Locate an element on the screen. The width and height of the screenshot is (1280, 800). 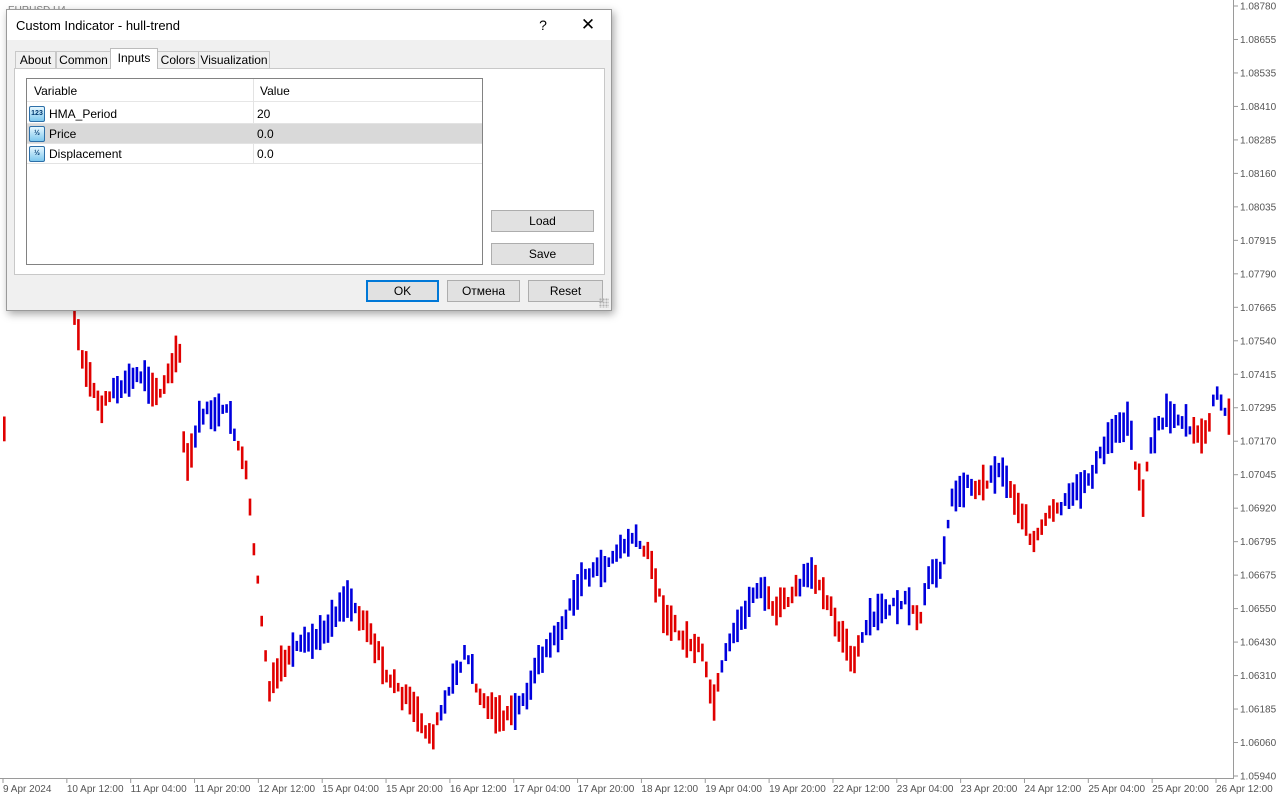
input-row-hma-period: 123 HMA_Period 20 is located at coordinates (254, 114).